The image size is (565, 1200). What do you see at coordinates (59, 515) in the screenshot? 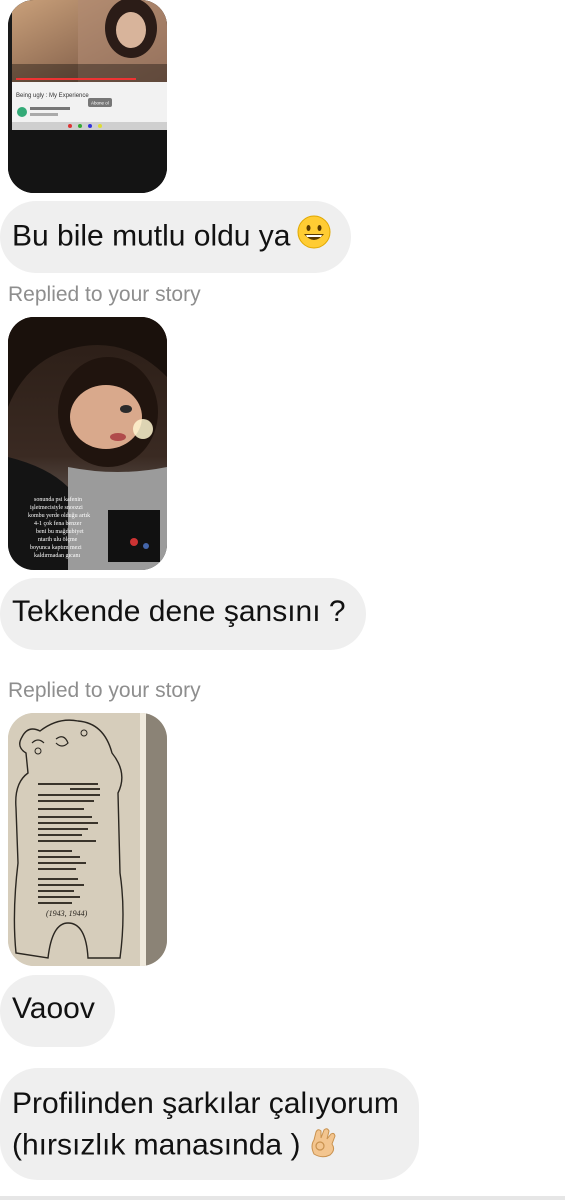
I see `story-overlay-line: kombu yerde olduğu artık` at bounding box center [59, 515].